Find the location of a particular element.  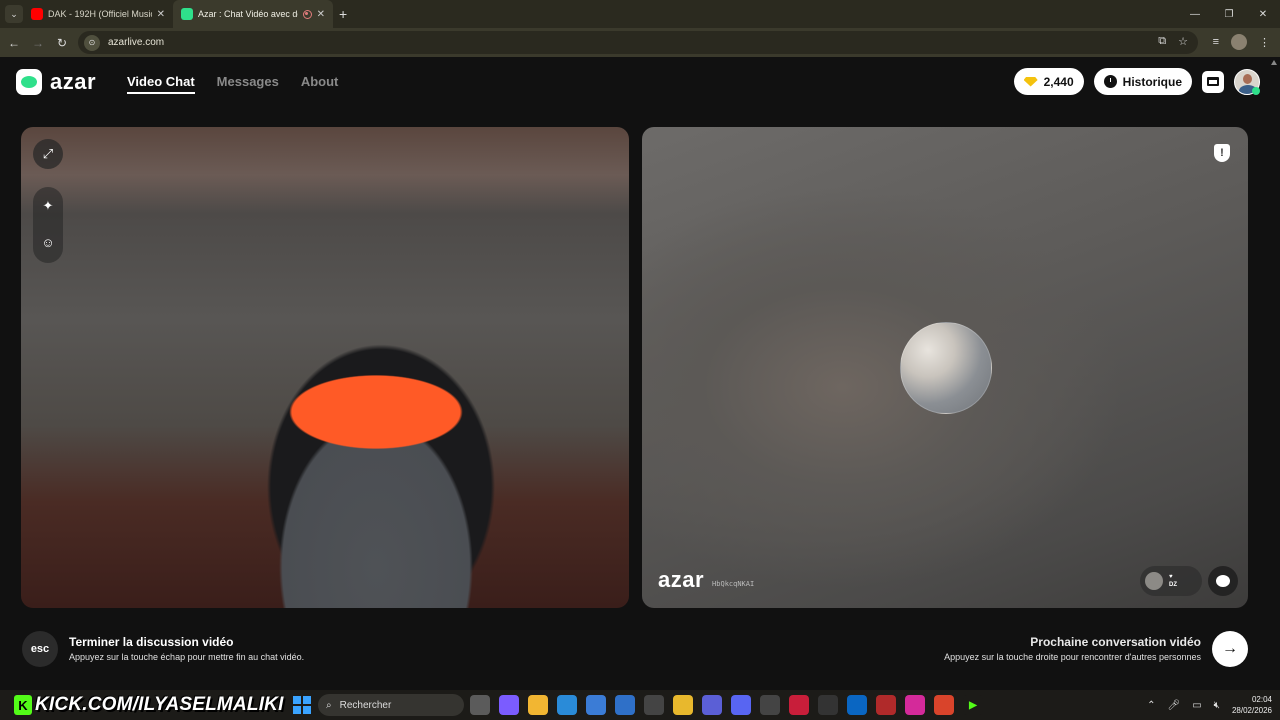

taskbar-search: ⌕ Rechercher is located at coordinates (391, 705).